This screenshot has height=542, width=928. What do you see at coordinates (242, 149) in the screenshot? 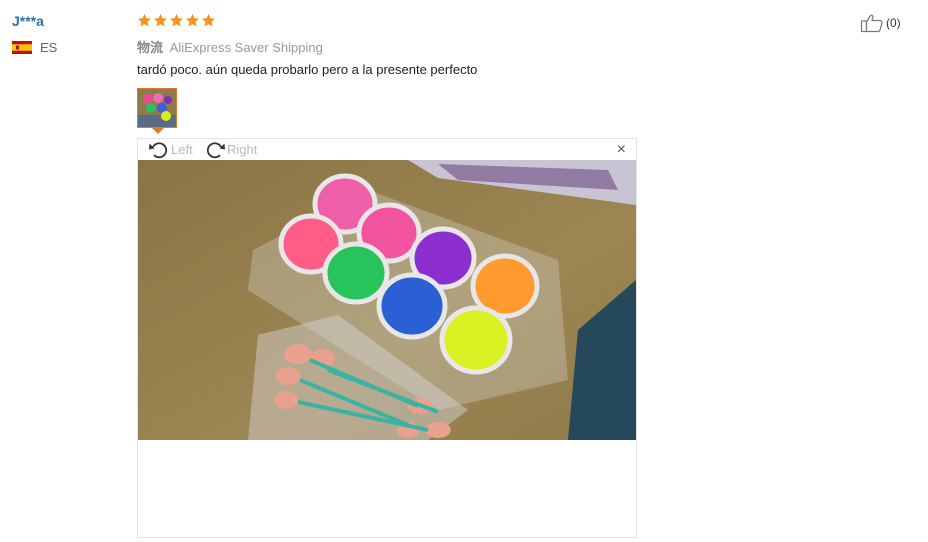
I see `rotate-right-label: Right` at bounding box center [242, 149].